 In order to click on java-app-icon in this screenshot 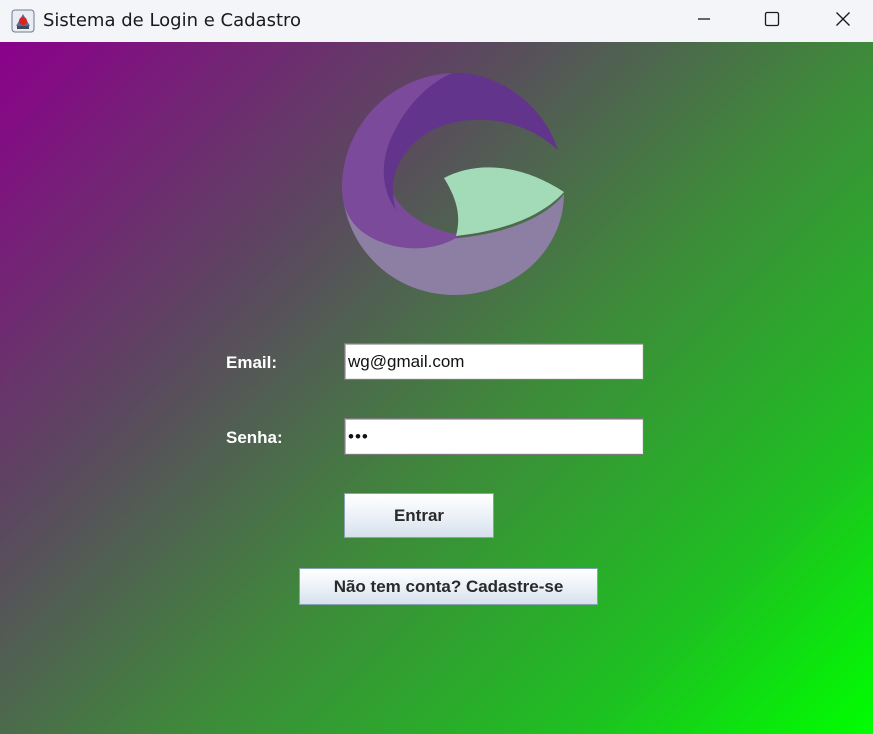, I will do `click(23, 21)`.